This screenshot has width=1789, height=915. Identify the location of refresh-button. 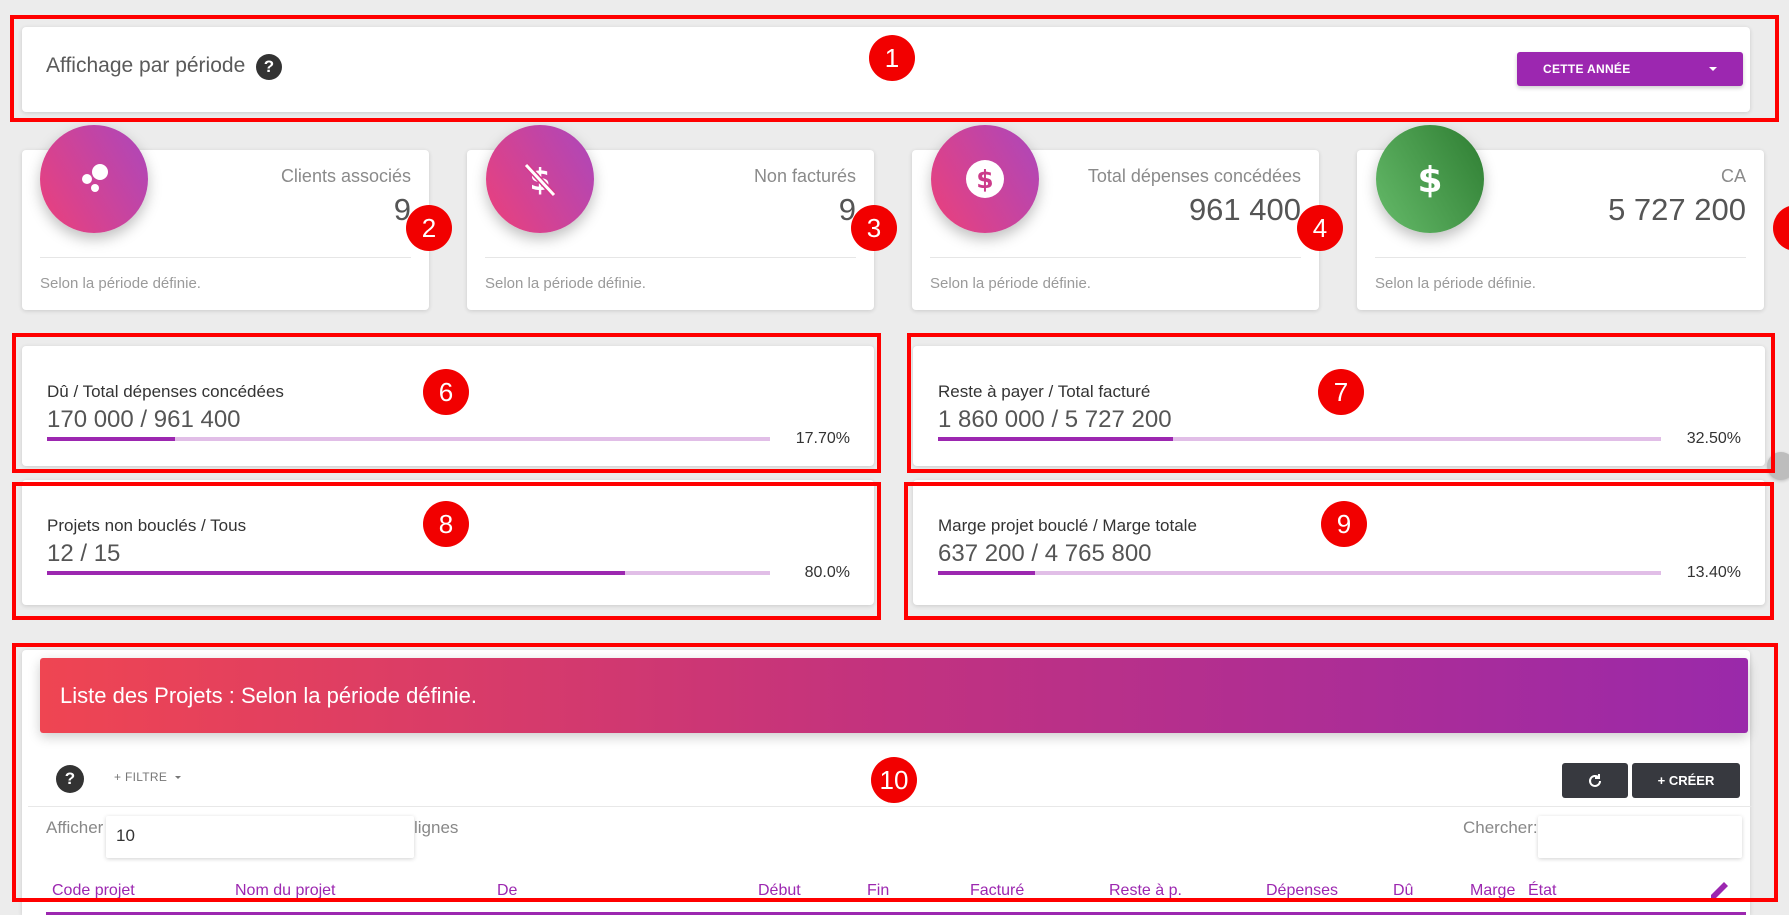
(1595, 780).